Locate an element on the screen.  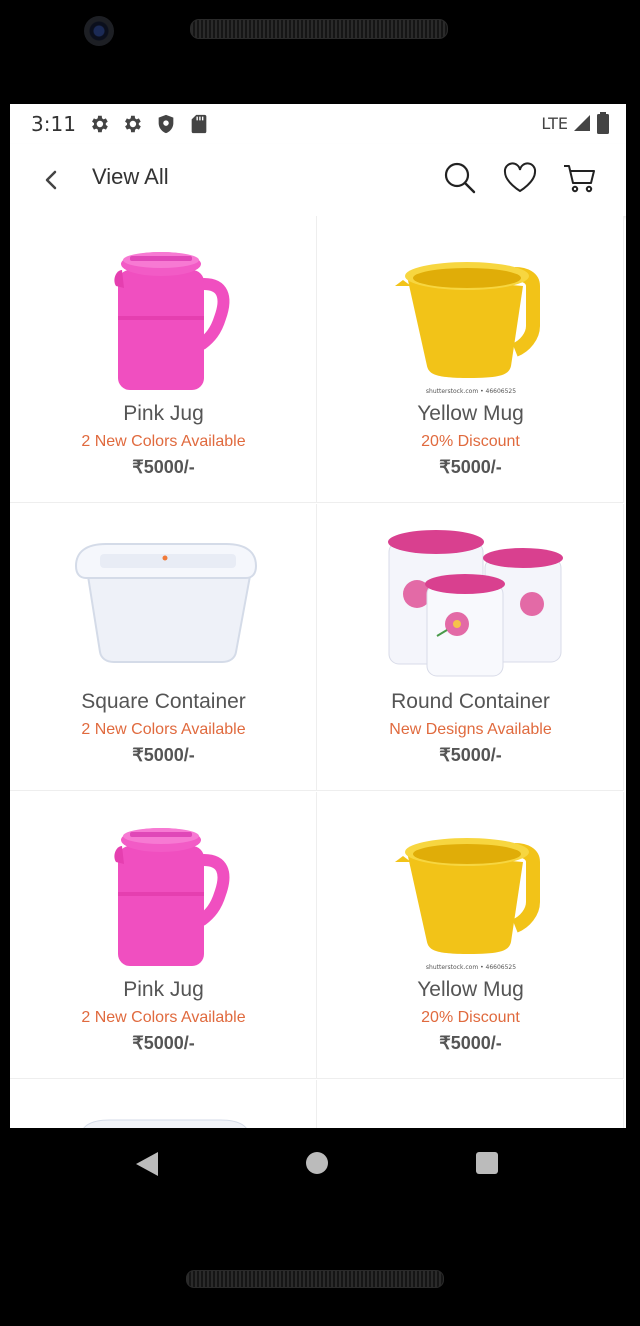
nav-back-icon is located at coordinates (147, 1164).